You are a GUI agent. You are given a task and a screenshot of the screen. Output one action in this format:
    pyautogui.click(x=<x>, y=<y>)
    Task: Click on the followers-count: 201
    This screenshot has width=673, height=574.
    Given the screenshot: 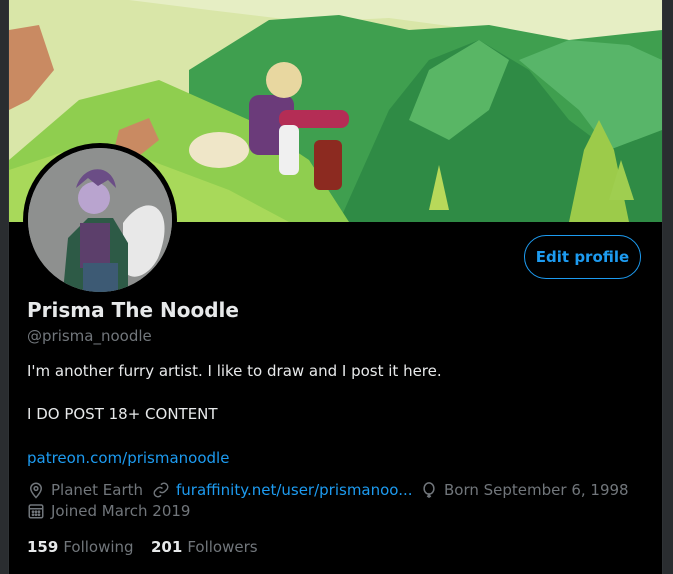 What is the action you would take?
    pyautogui.click(x=167, y=547)
    